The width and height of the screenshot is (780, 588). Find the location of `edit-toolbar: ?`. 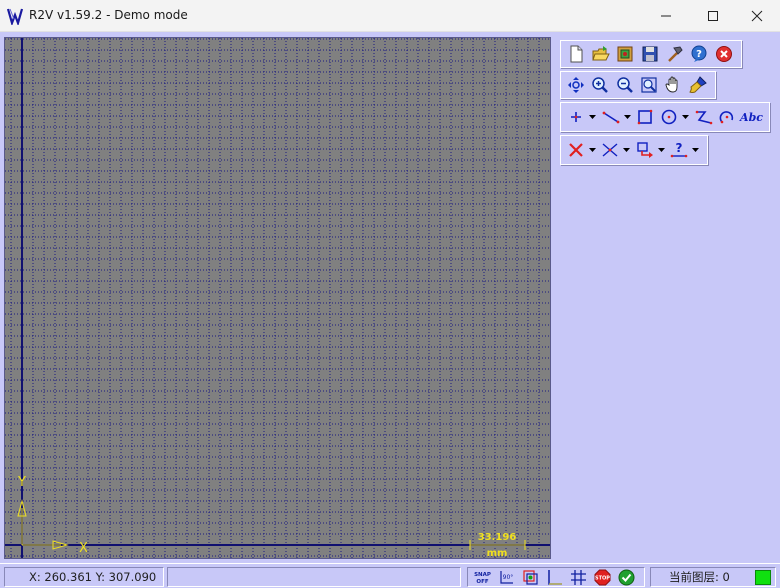

edit-toolbar: ? is located at coordinates (634, 150).